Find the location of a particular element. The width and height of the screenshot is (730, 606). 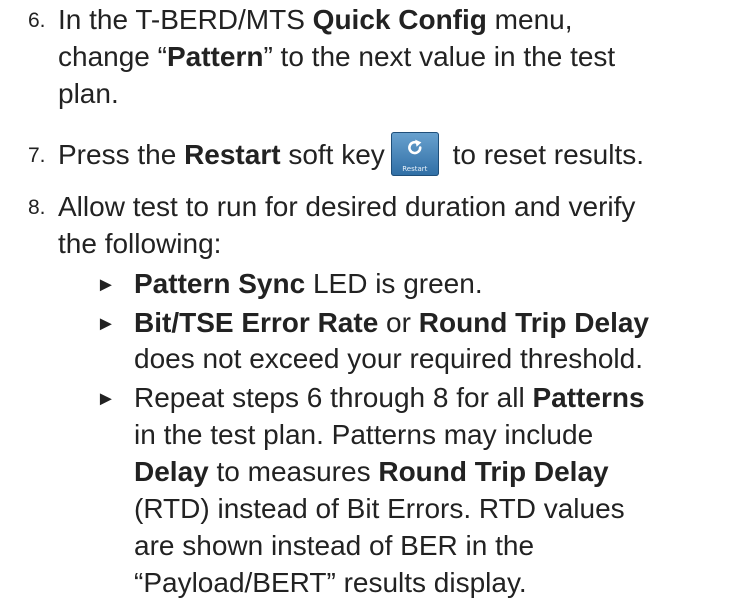

result-name: Bit/TSE Error Rate is located at coordinates (256, 322).